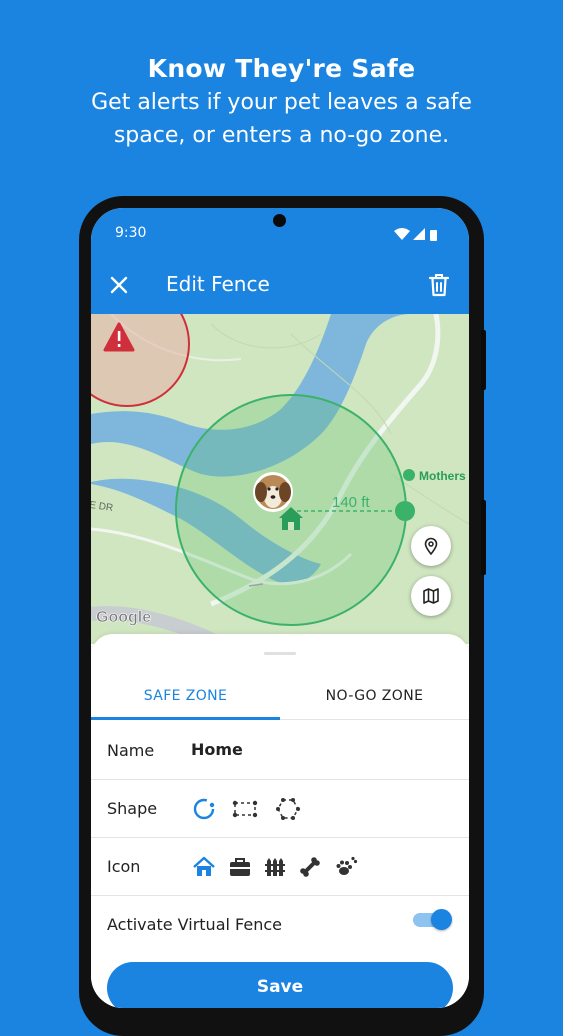 The width and height of the screenshot is (563, 1036). What do you see at coordinates (218, 284) in the screenshot?
I see `page-title: Edit Fence` at bounding box center [218, 284].